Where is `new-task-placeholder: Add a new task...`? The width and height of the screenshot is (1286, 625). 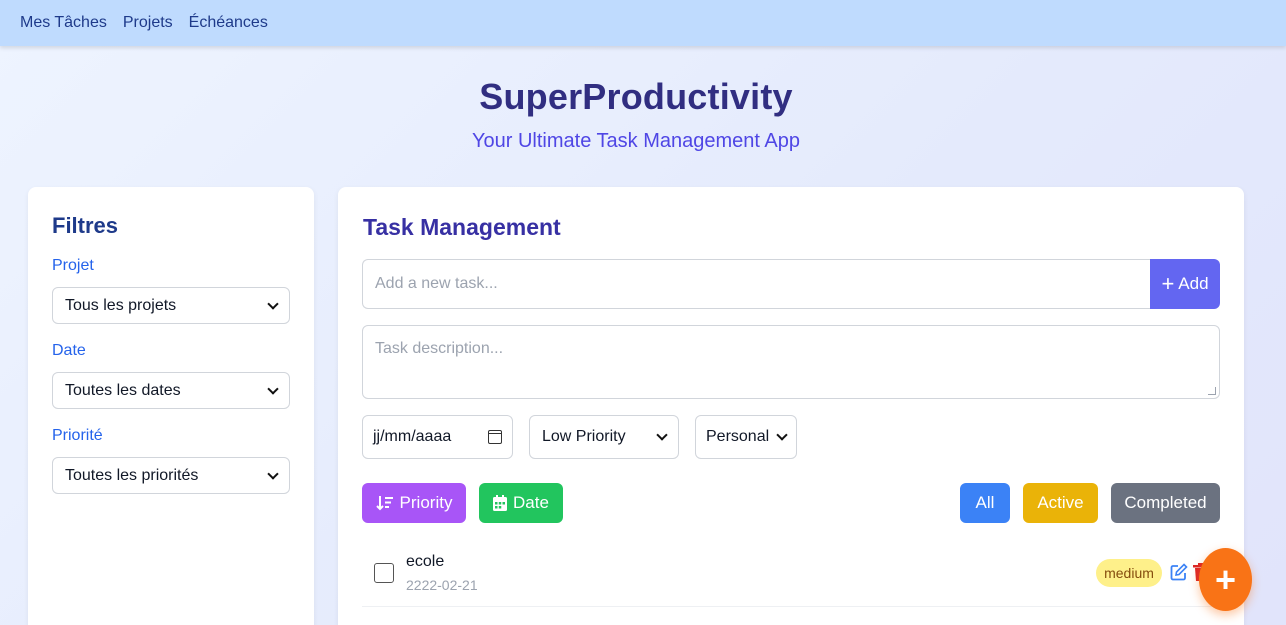
new-task-placeholder: Add a new task... is located at coordinates (436, 283).